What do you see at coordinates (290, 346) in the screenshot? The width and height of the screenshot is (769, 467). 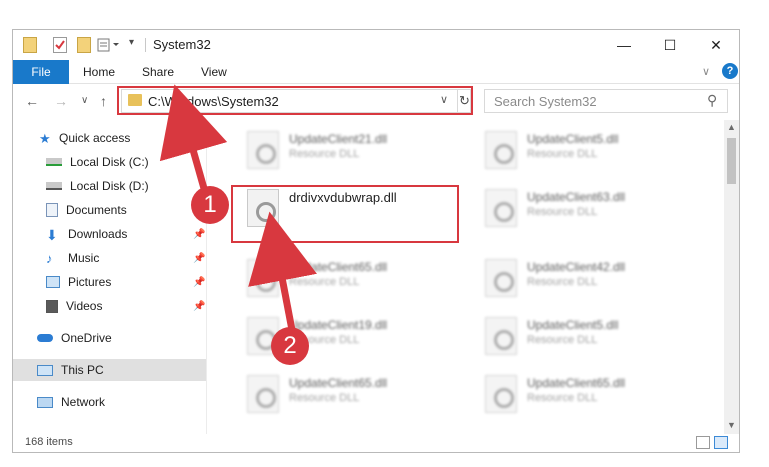 I see `step-2-badge: 2` at bounding box center [290, 346].